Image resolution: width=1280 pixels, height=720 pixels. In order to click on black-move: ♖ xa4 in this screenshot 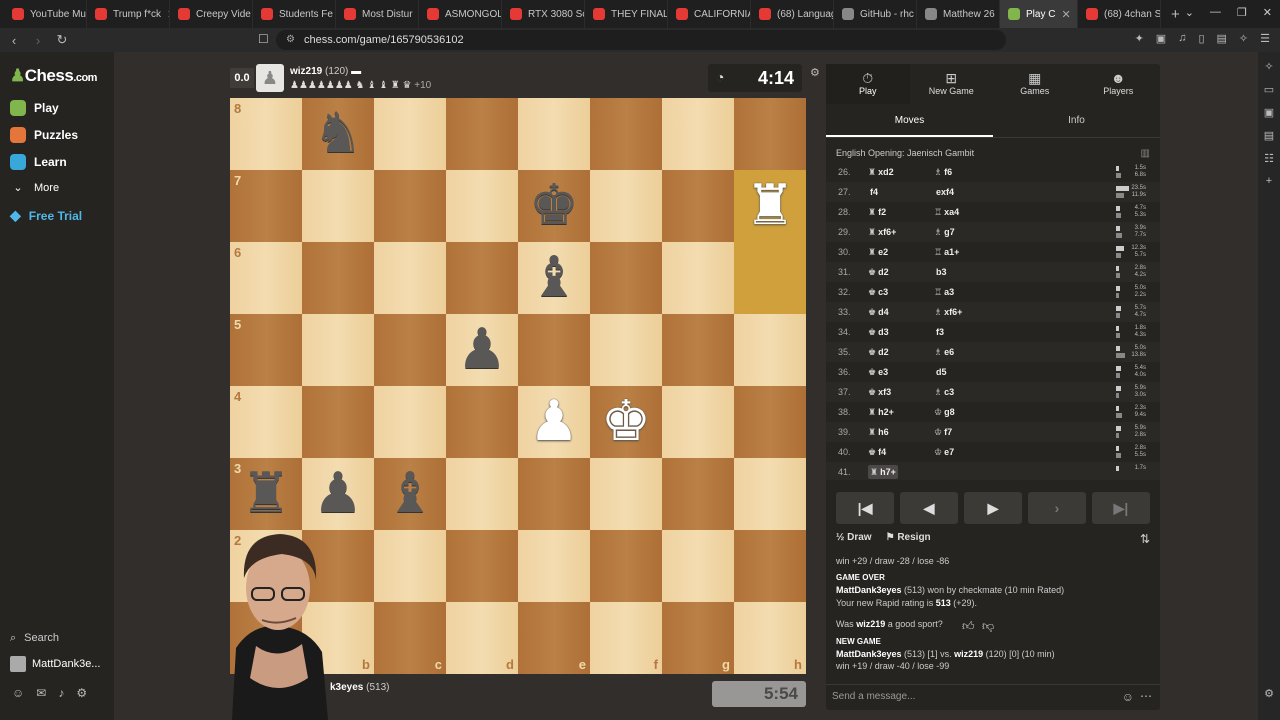, I will do `click(946, 212)`.